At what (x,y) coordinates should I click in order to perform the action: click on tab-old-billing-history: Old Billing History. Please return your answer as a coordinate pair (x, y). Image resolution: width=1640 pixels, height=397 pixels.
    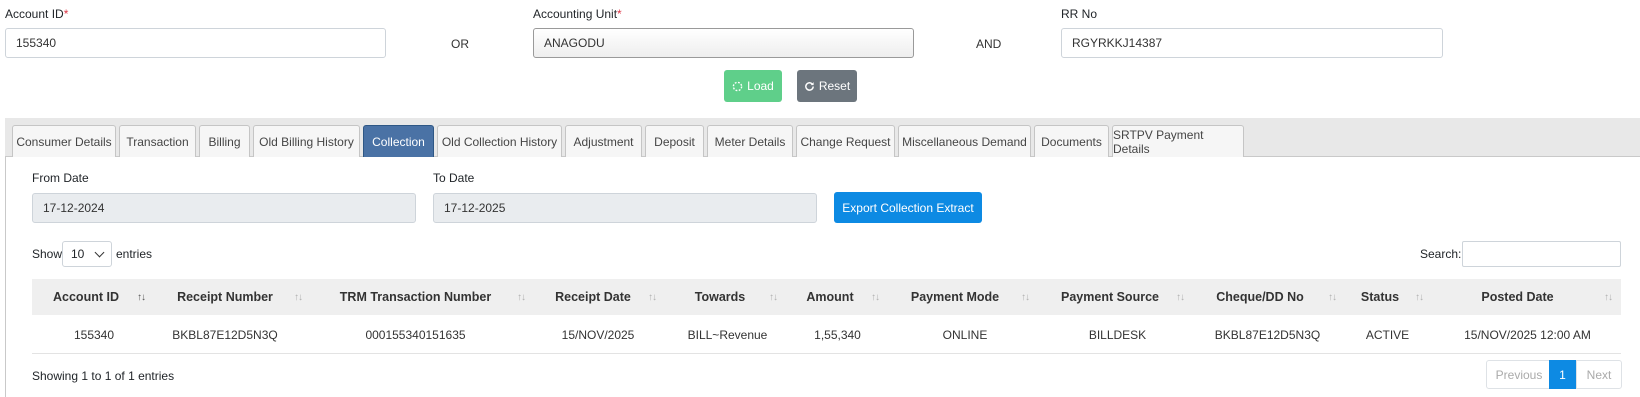
    Looking at the image, I should click on (306, 141).